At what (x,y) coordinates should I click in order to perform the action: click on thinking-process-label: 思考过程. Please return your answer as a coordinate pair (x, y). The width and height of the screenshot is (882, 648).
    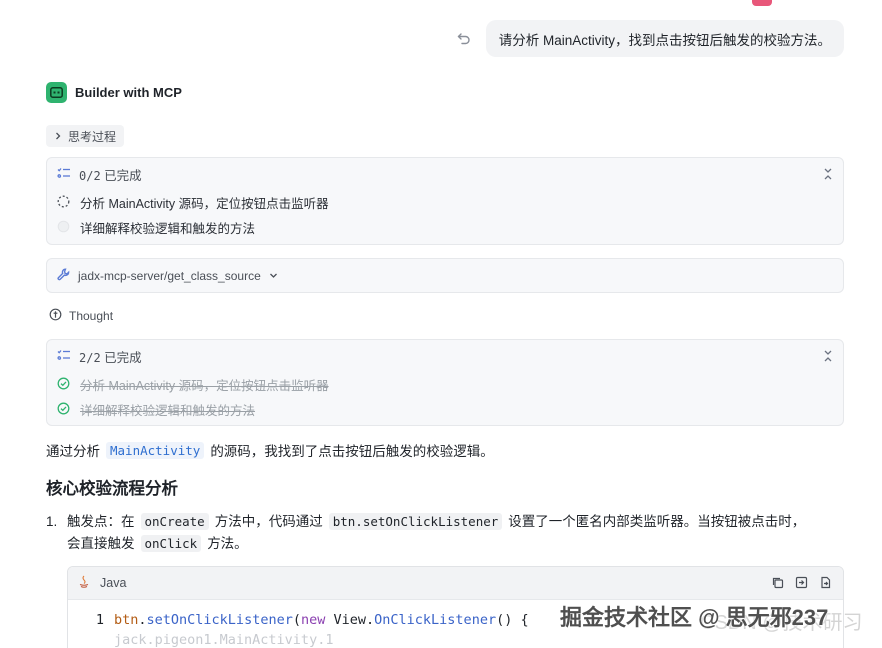
    Looking at the image, I should click on (92, 136).